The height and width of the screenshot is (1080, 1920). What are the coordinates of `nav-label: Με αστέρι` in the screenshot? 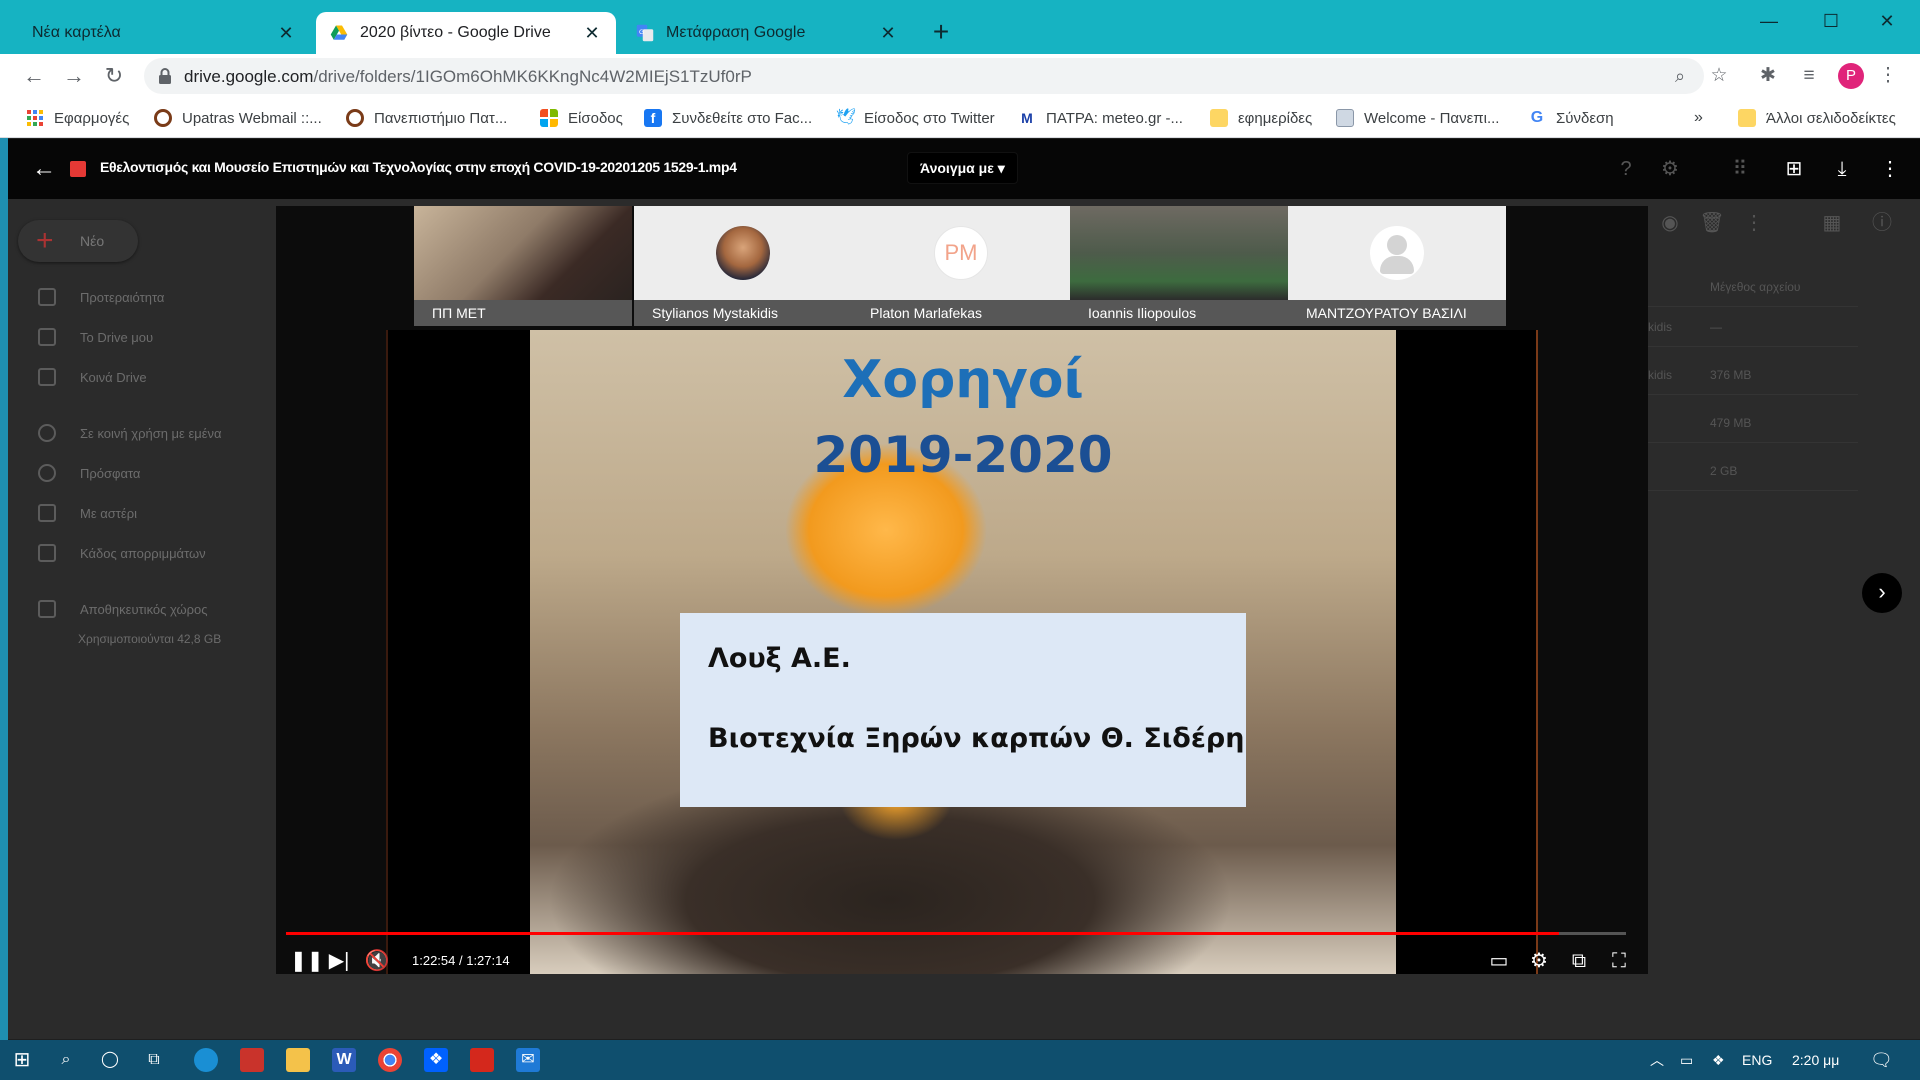 It's located at (108, 513).